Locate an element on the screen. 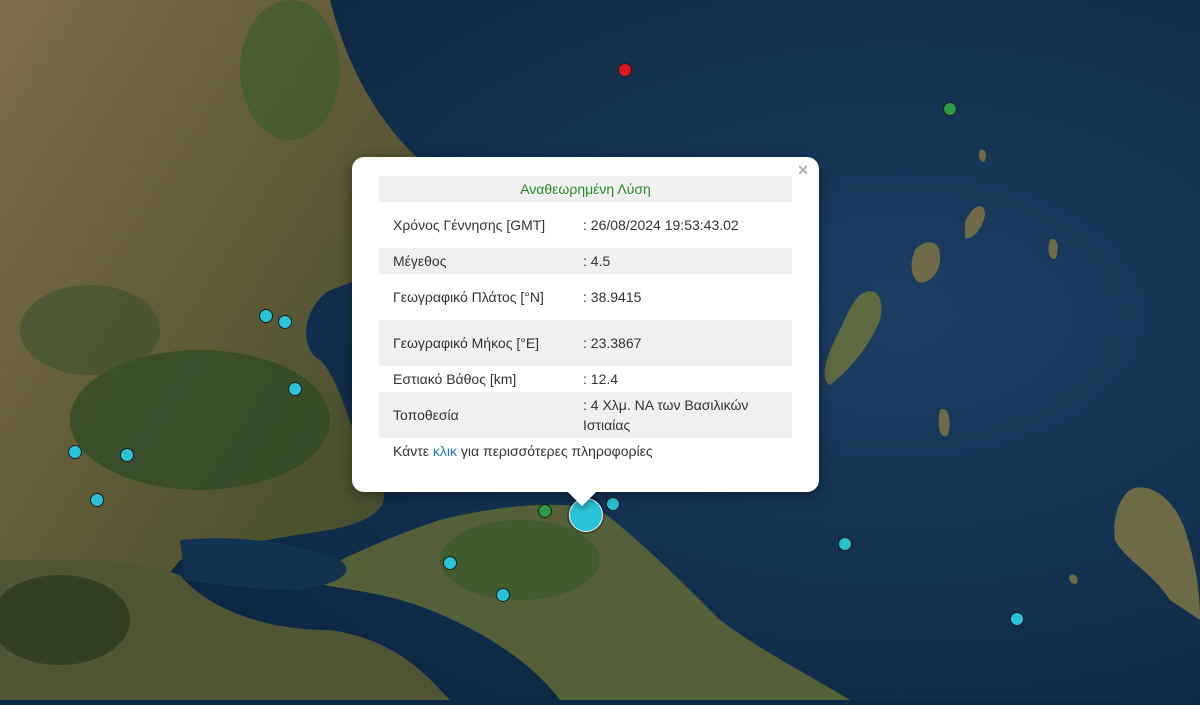 The width and height of the screenshot is (1200, 705). table-row: Γεωγραφικό Μήκος [°E] : 23.3867 is located at coordinates (585, 343).